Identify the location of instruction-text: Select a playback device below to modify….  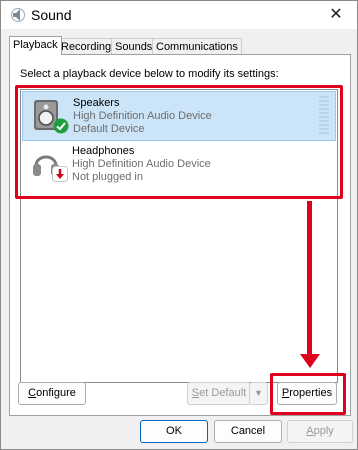
(149, 74).